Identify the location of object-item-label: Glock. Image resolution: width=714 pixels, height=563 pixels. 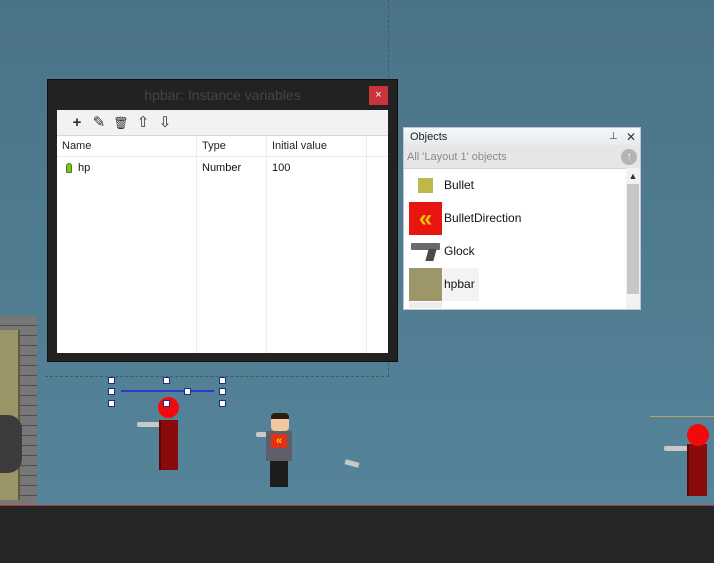
(459, 251).